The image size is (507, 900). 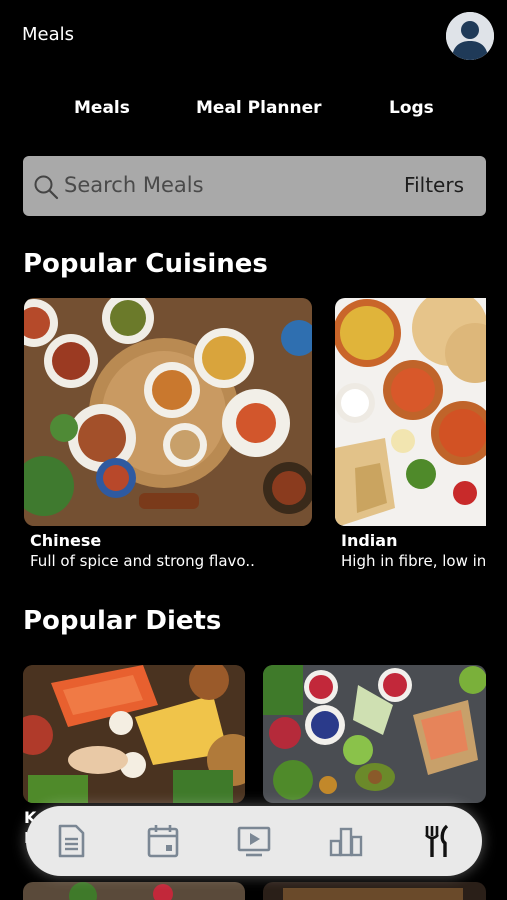 I want to click on cuisine-description: High in fibre, low in, so click(x=413, y=561).